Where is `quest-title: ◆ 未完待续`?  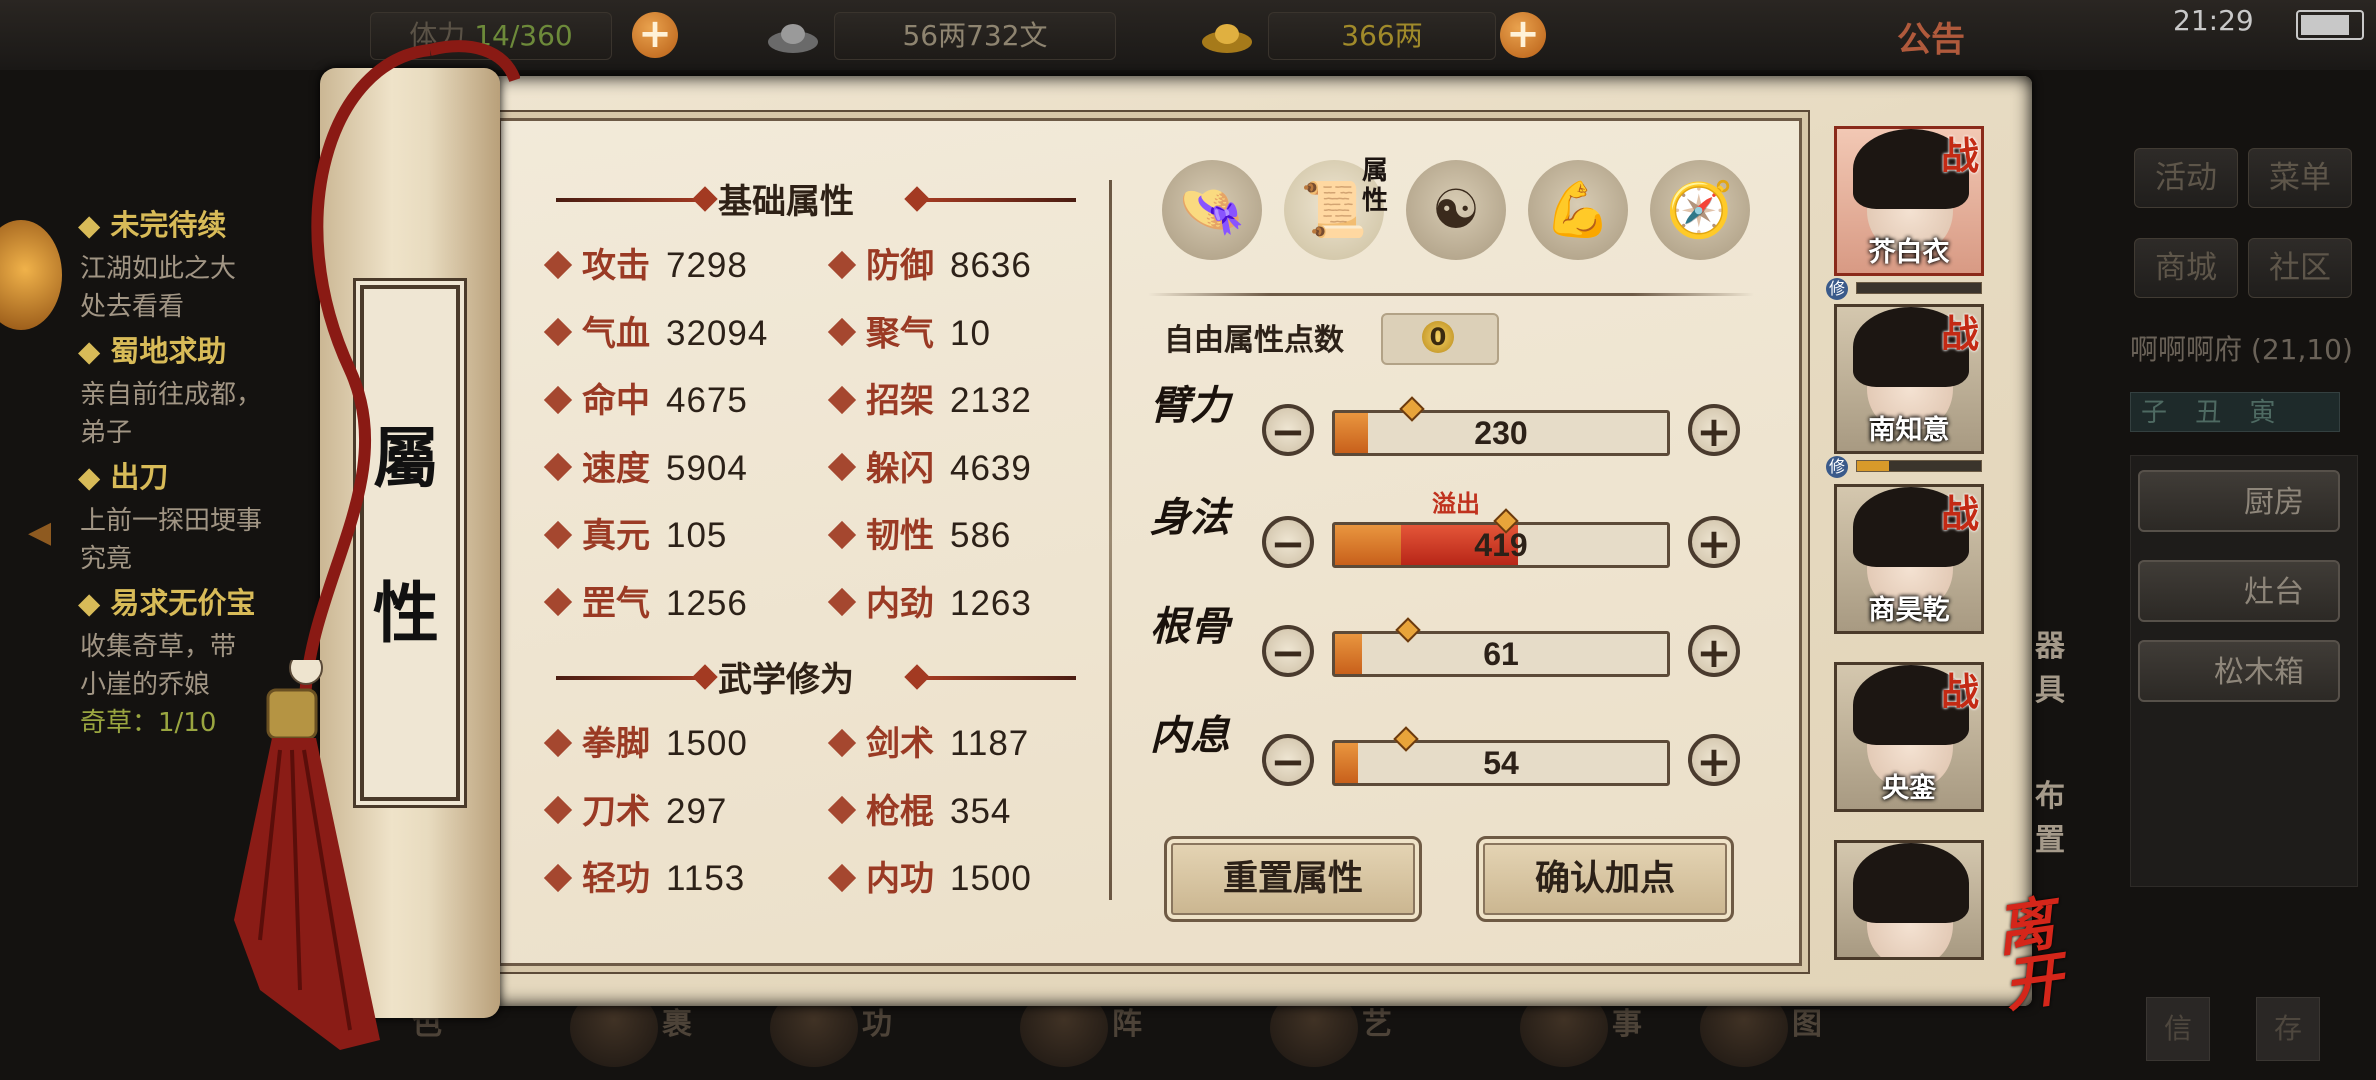
quest-title: ◆ 未完待续 is located at coordinates (152, 223).